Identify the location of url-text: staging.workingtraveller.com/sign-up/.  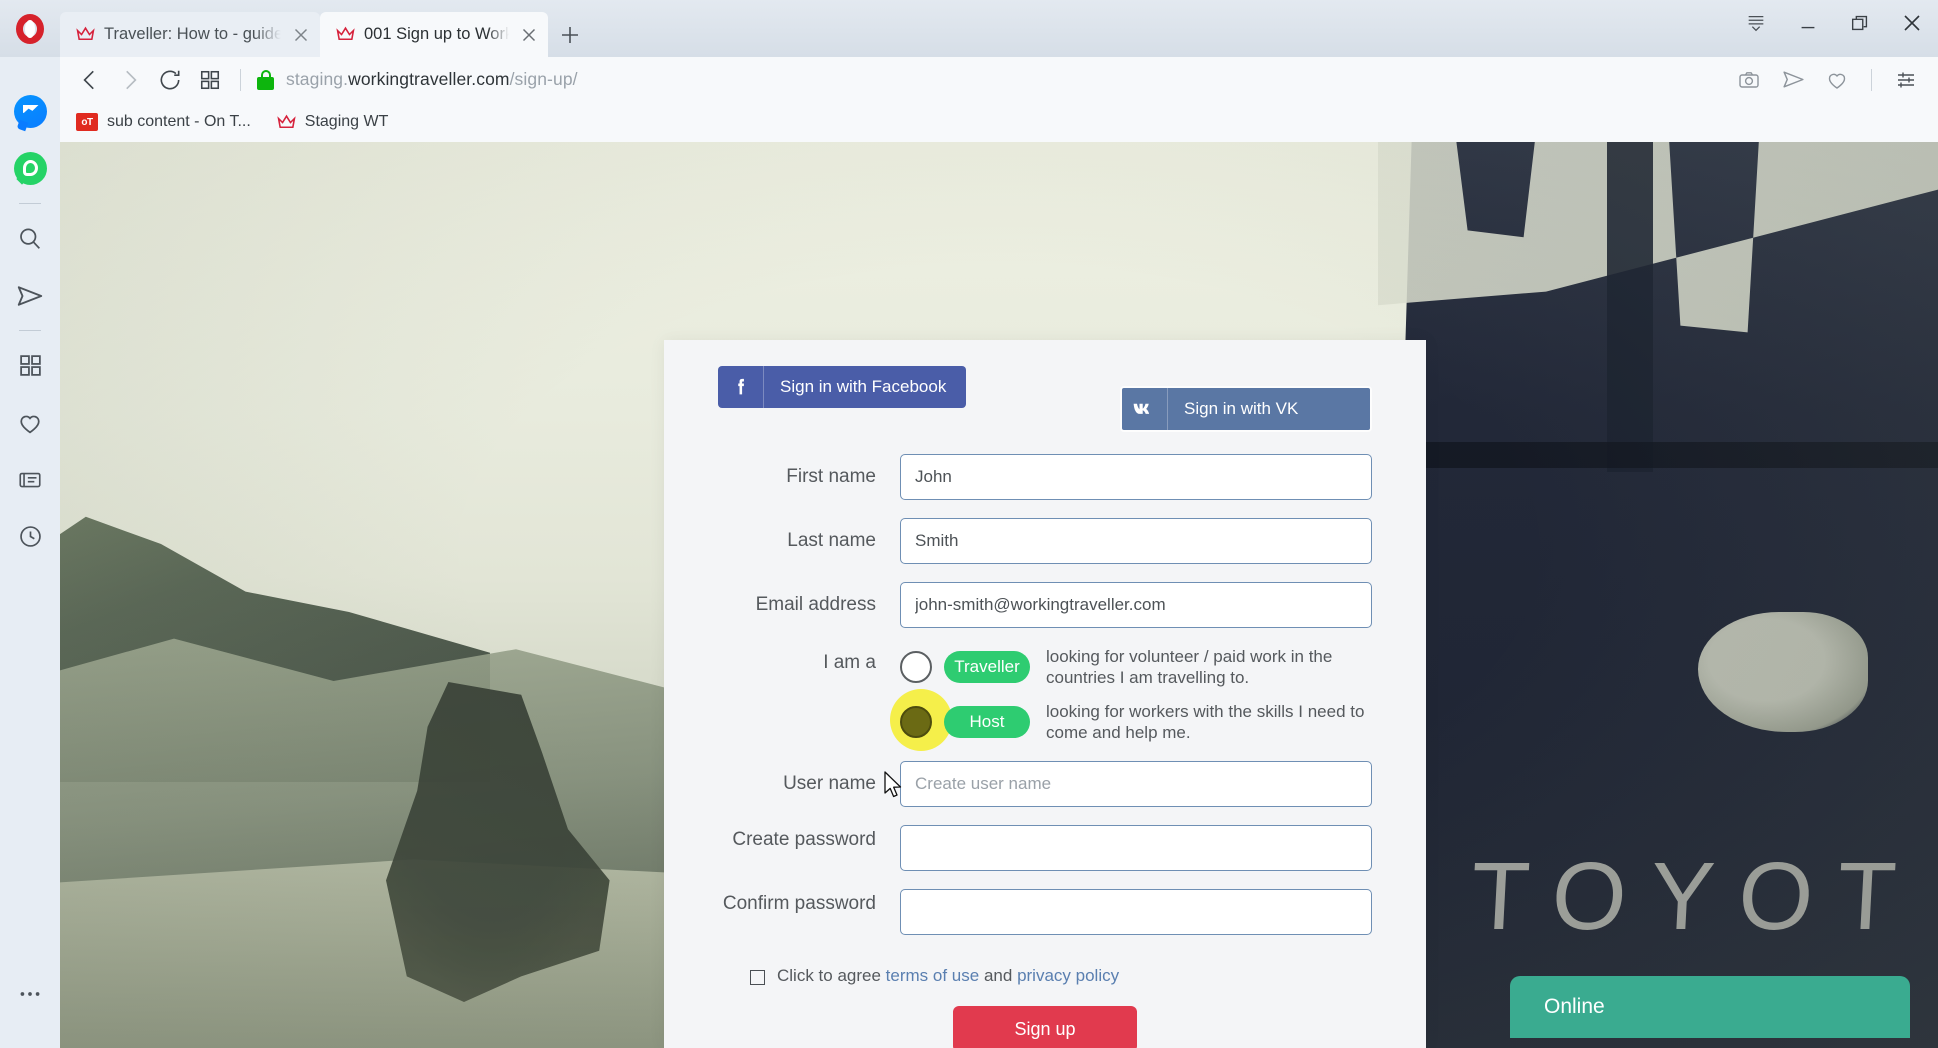
(432, 79).